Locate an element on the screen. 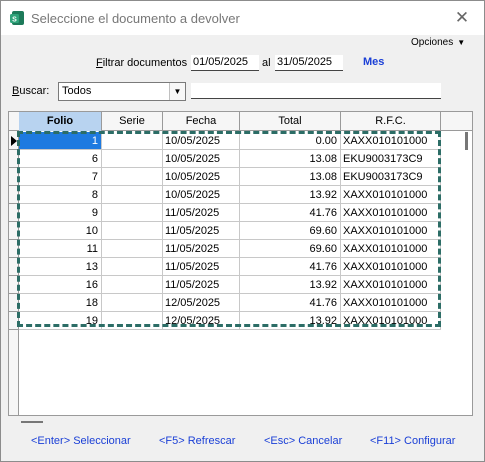 The height and width of the screenshot is (462, 485). date-from-field: 01/05/2025 is located at coordinates (225, 63).